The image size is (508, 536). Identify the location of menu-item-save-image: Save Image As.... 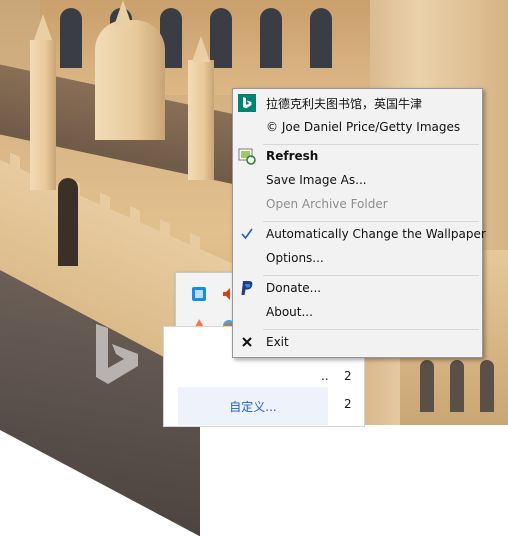
(357, 180).